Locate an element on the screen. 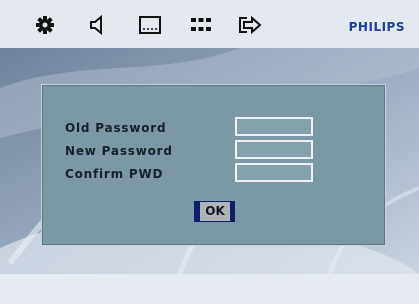 This screenshot has height=304, width=419. ok-button: OK is located at coordinates (214, 211).